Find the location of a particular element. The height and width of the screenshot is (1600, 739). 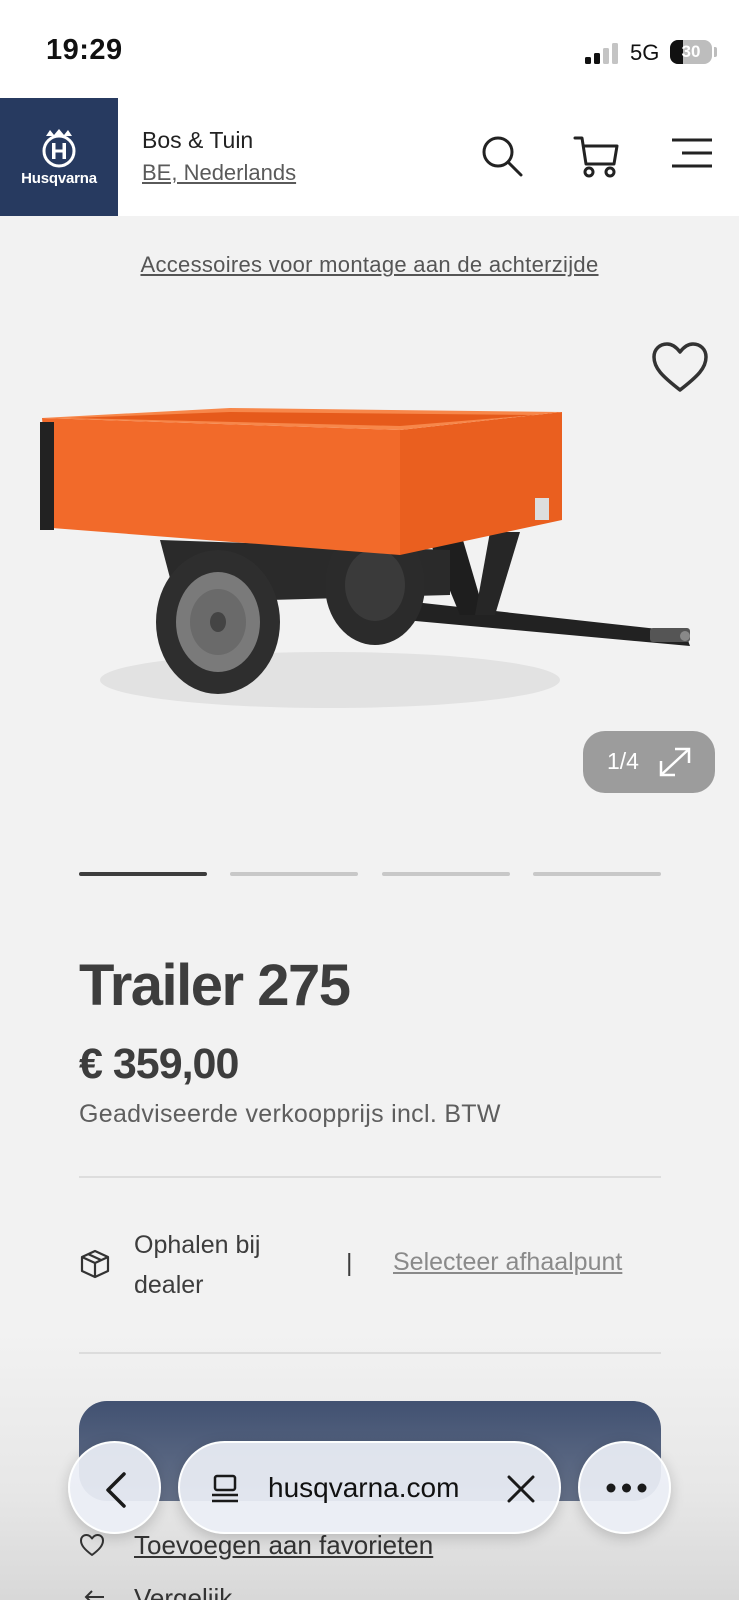

add-to-favorites-link: Toevoegen aan favorieten is located at coordinates (283, 1545).